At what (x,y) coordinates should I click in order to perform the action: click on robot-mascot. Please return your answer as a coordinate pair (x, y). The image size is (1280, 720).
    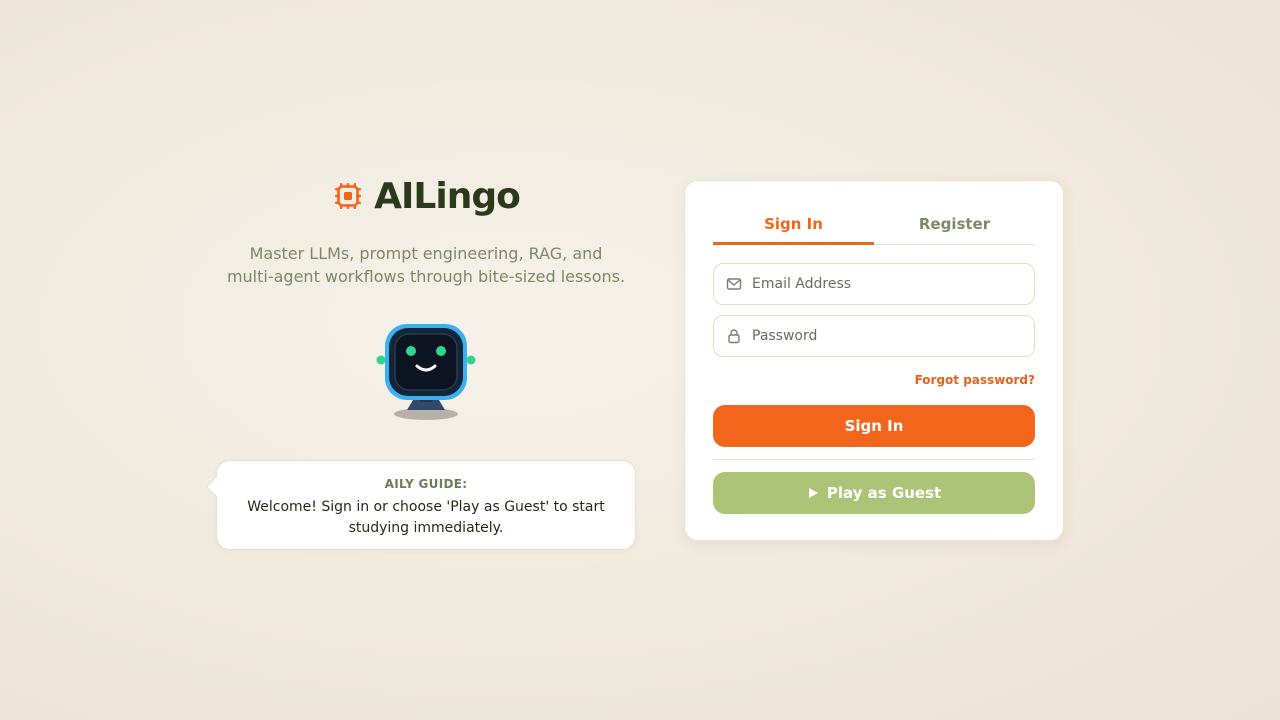
    Looking at the image, I should click on (426, 371).